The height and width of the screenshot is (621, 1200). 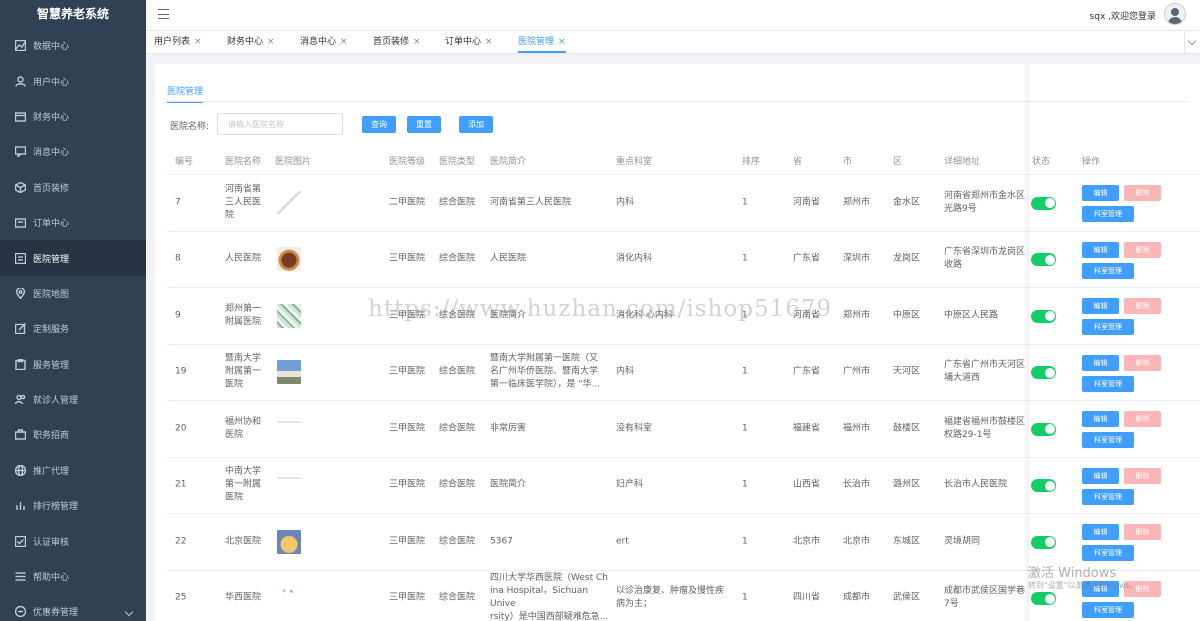 What do you see at coordinates (20, 577) in the screenshot?
I see `menu-icon` at bounding box center [20, 577].